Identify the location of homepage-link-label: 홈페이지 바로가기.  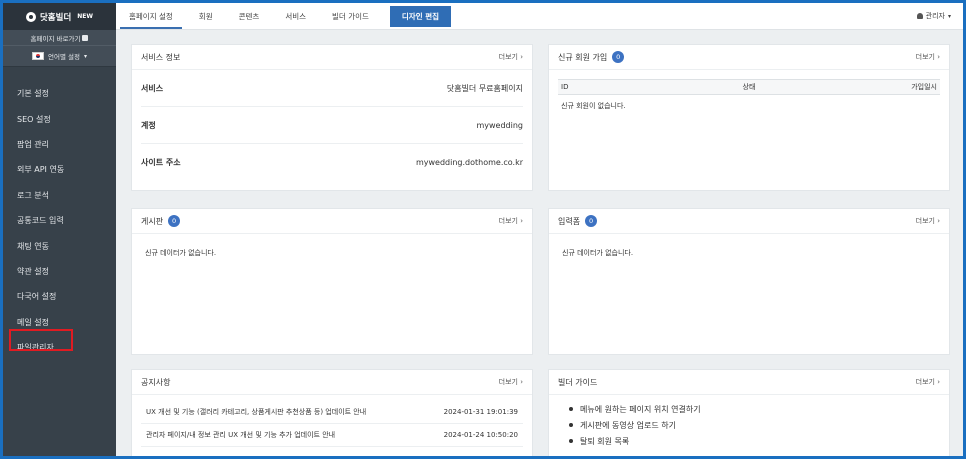
(55, 38).